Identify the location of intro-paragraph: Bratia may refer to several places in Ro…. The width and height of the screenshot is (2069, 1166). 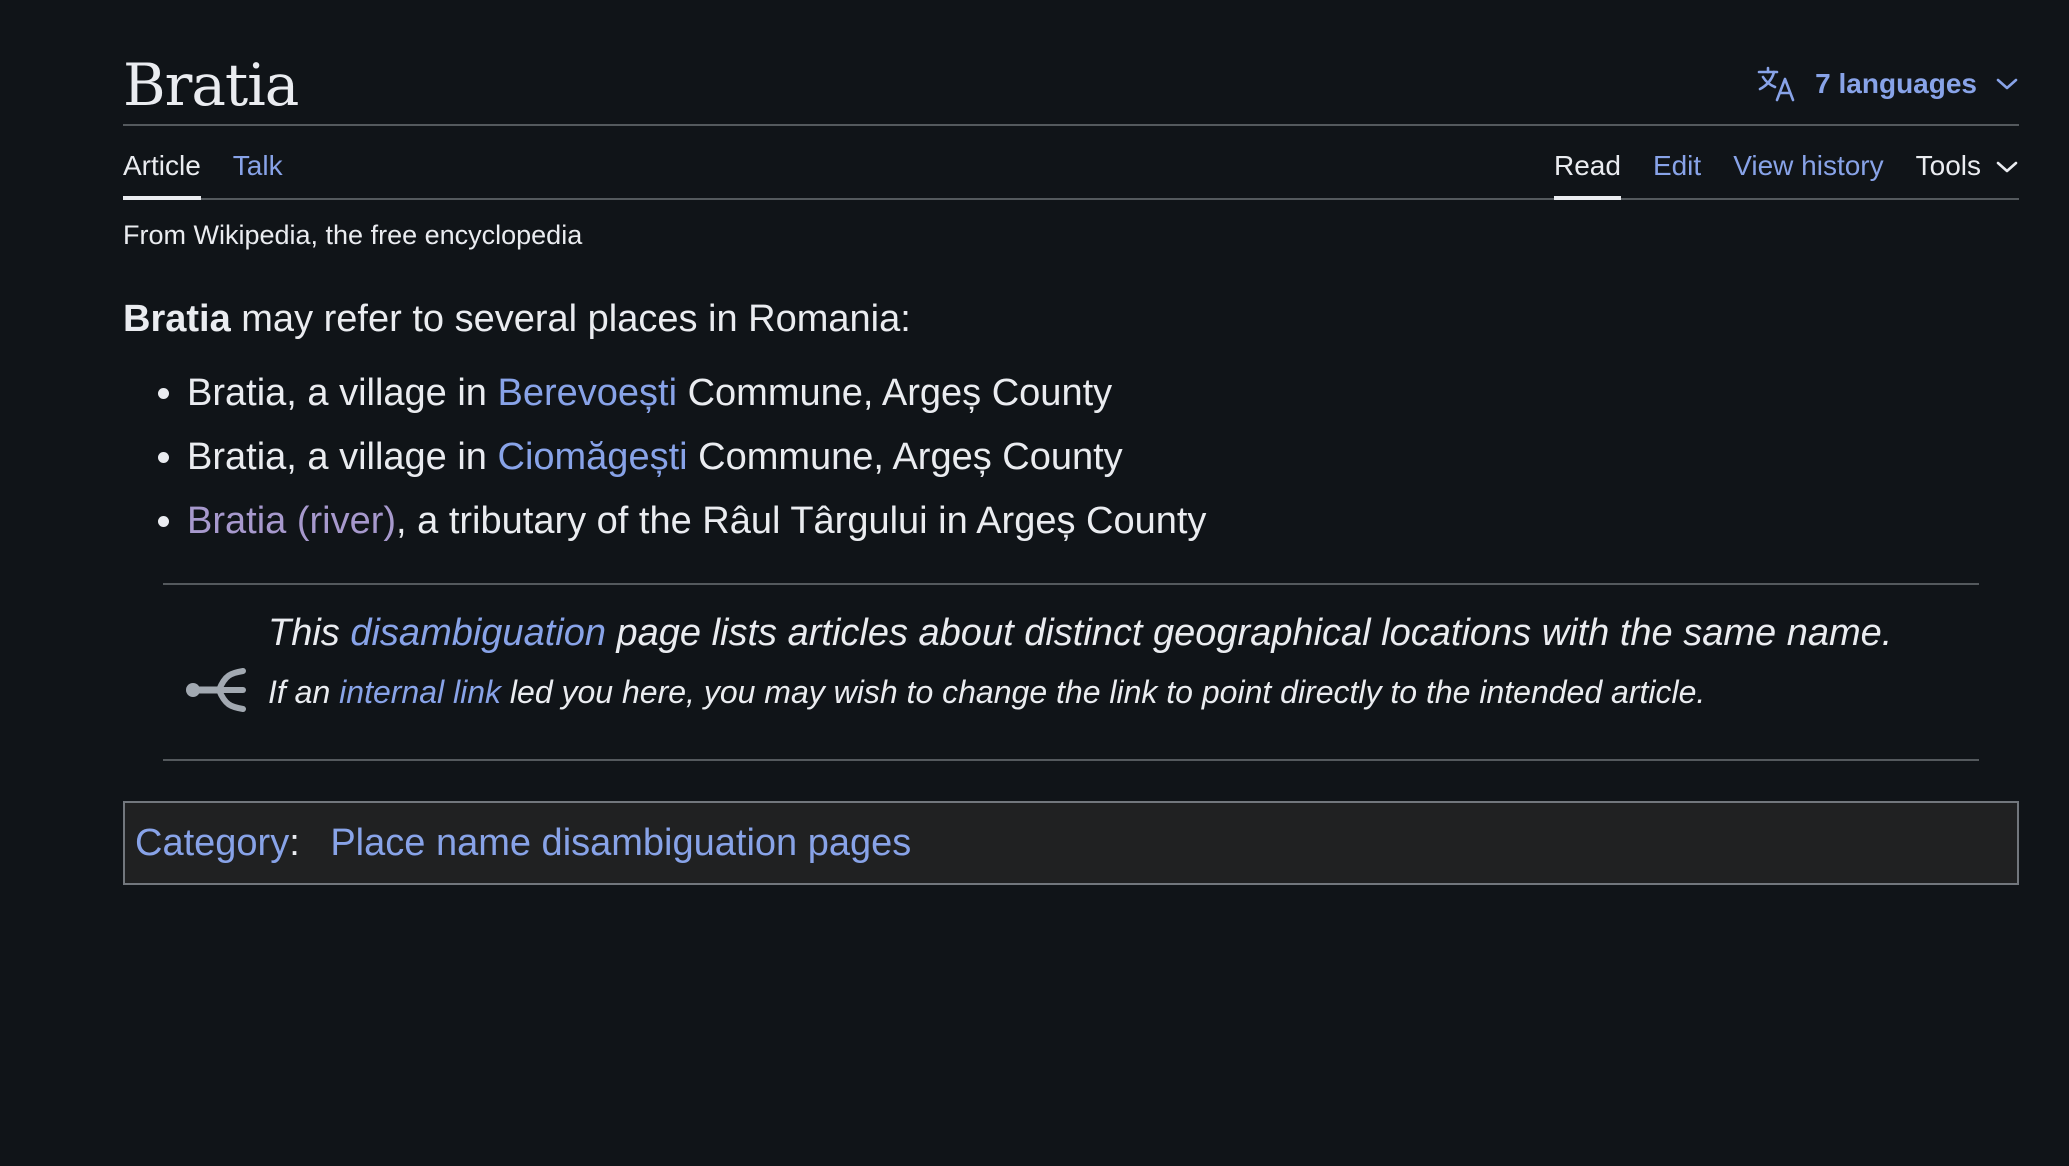
(1071, 319).